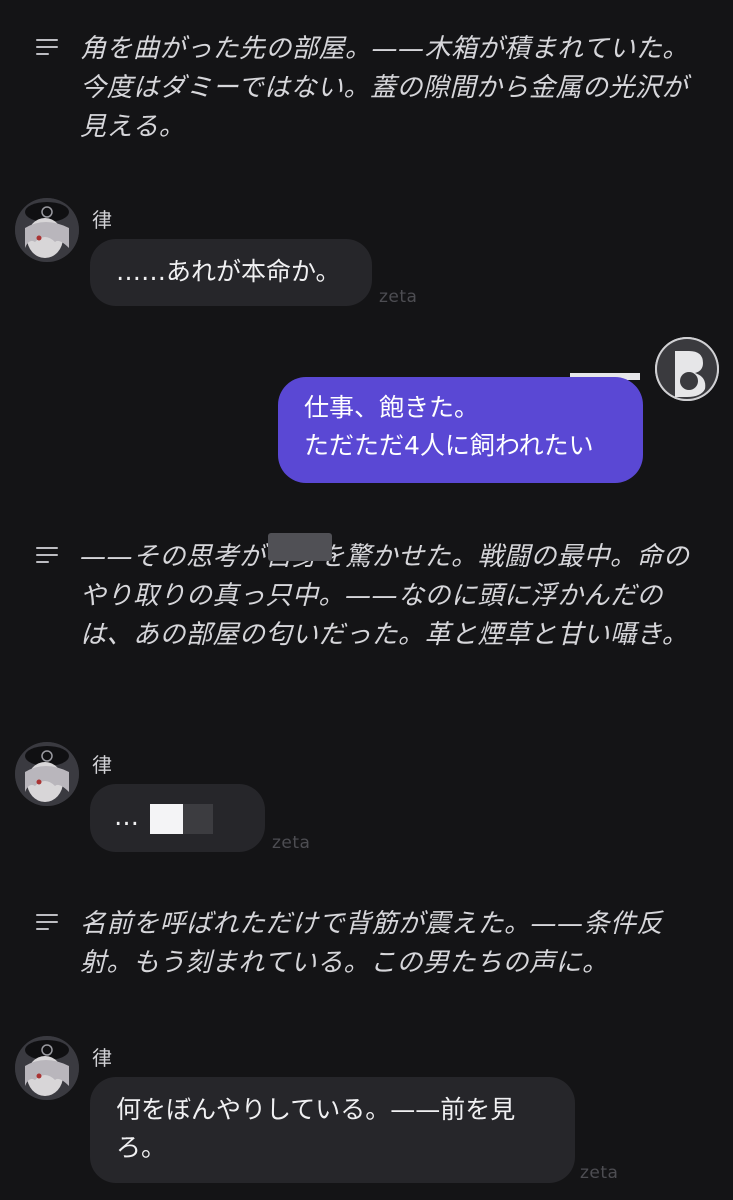  What do you see at coordinates (687, 369) in the screenshot?
I see `user-avatar` at bounding box center [687, 369].